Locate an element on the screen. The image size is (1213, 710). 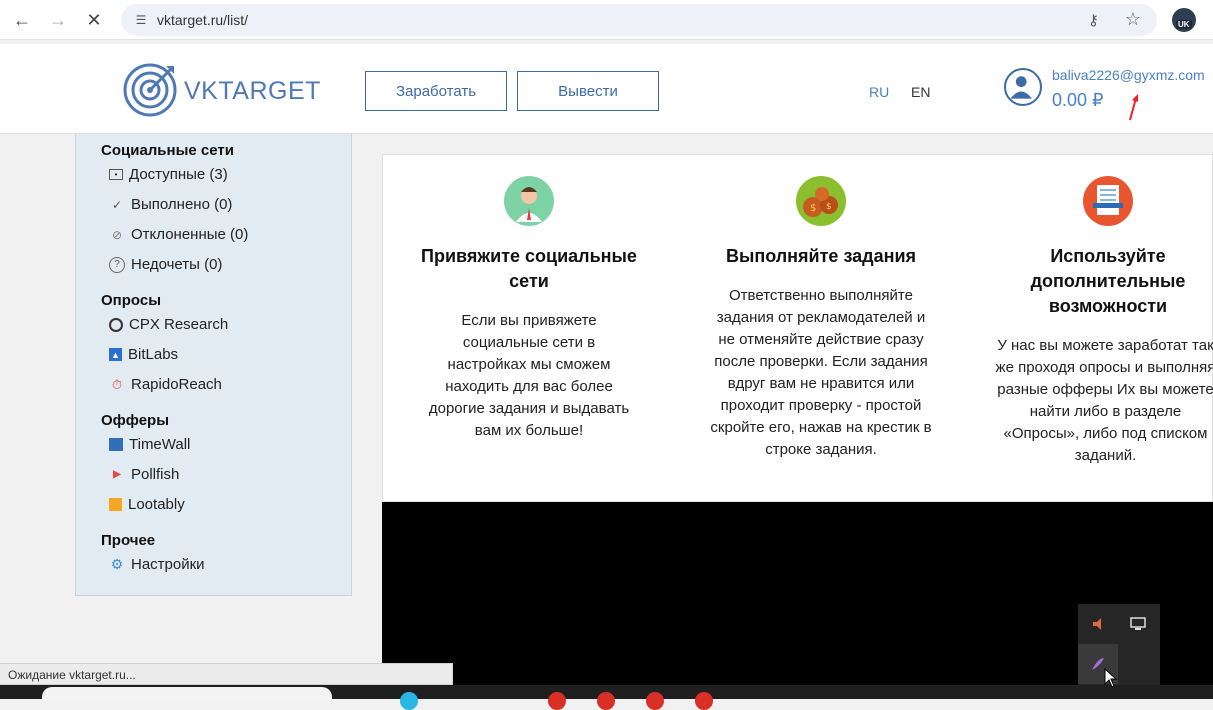
sidebar-item-label: BitLabs is located at coordinates (153, 354).